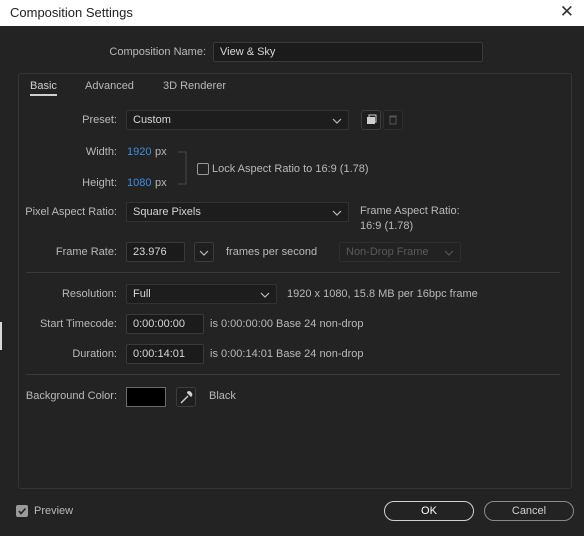 Image resolution: width=584 pixels, height=536 pixels. Describe the element at coordinates (142, 294) in the screenshot. I see `resolution-value: Full` at that location.